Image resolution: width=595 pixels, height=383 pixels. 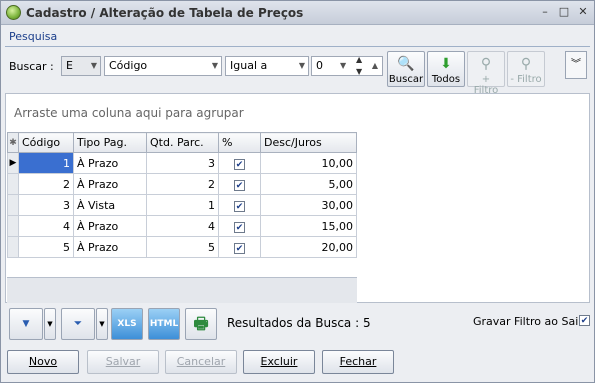 What do you see at coordinates (308, 205) in the screenshot?
I see `cell-desc: 30,00` at bounding box center [308, 205].